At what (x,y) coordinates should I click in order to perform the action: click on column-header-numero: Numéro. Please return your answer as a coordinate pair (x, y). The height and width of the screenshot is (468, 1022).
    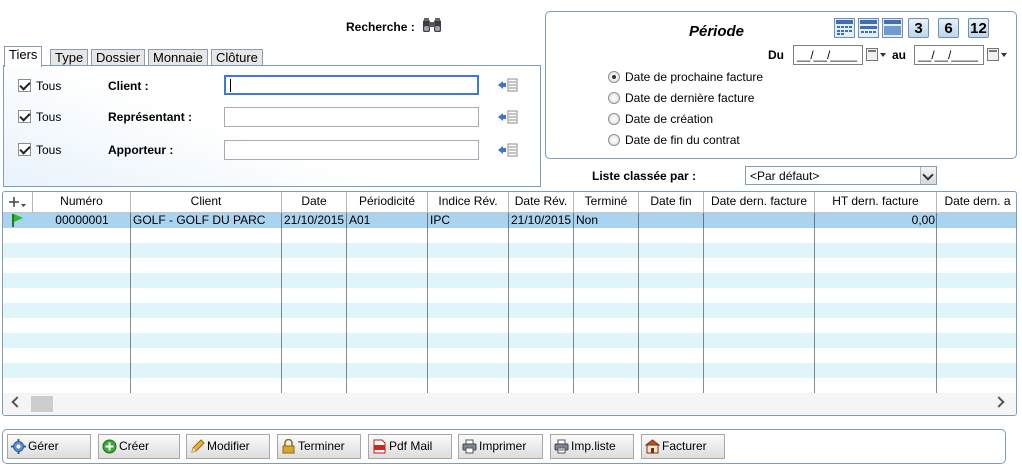
    Looking at the image, I should click on (82, 202).